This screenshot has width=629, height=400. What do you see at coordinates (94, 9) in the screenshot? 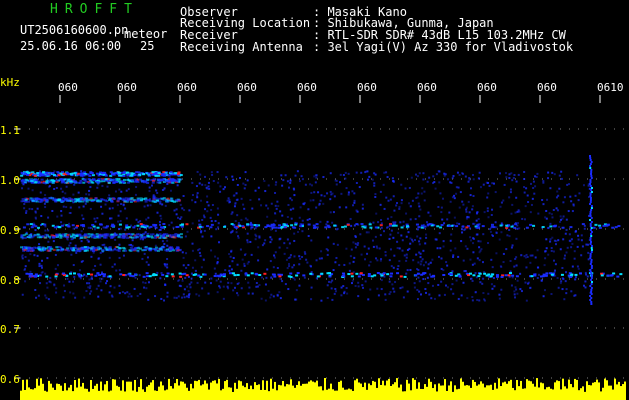
I see `hrofft-logo: HROFFT` at bounding box center [94, 9].